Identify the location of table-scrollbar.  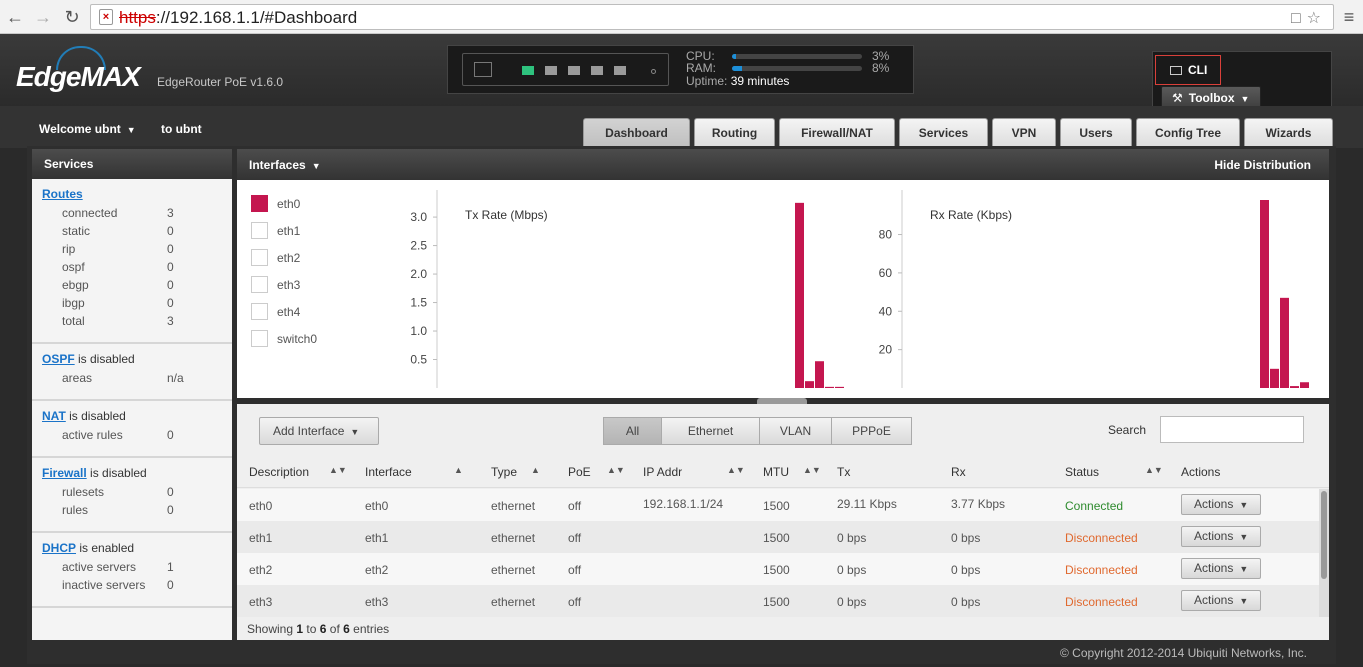
(1324, 553).